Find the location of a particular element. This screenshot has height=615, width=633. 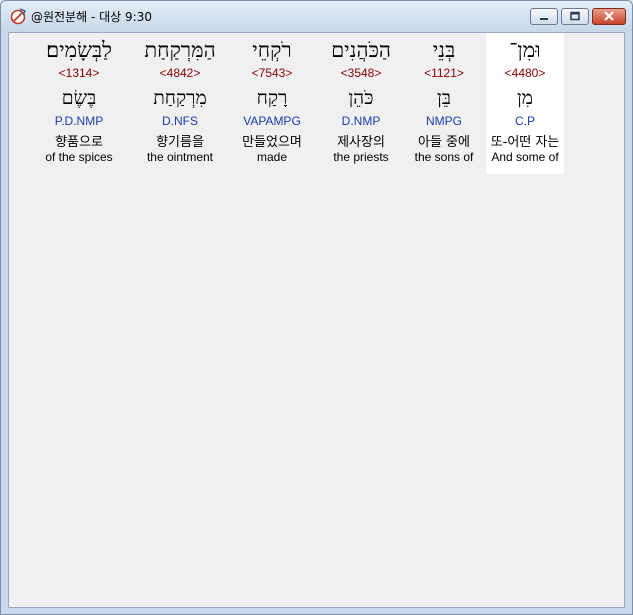

hebrew-word: הַכֹּהֲנִים is located at coordinates (361, 50).